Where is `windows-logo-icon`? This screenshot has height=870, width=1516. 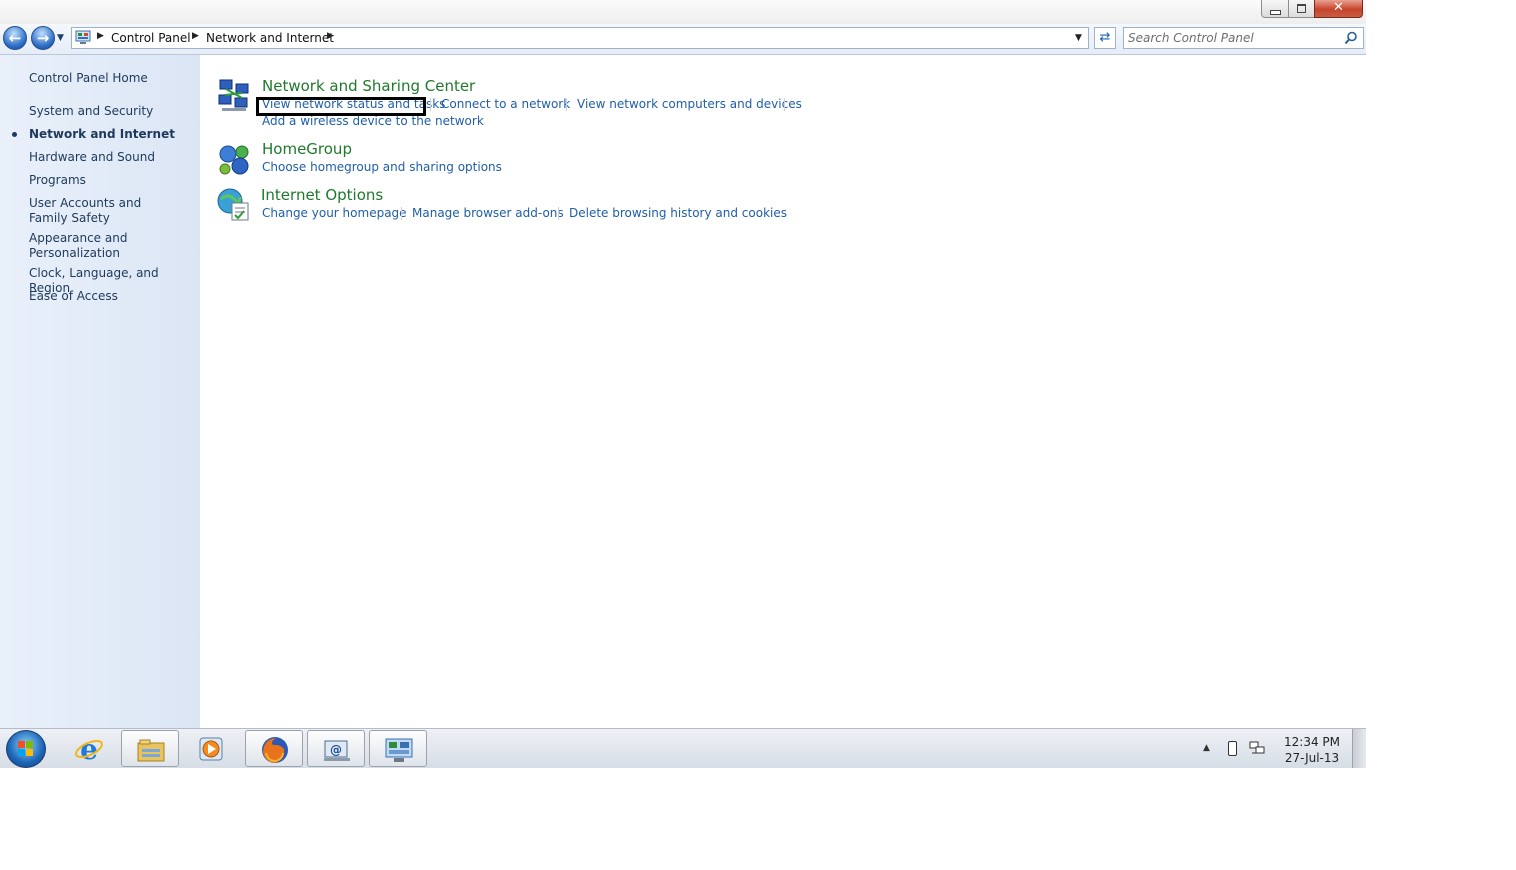
windows-logo-icon is located at coordinates (25, 748).